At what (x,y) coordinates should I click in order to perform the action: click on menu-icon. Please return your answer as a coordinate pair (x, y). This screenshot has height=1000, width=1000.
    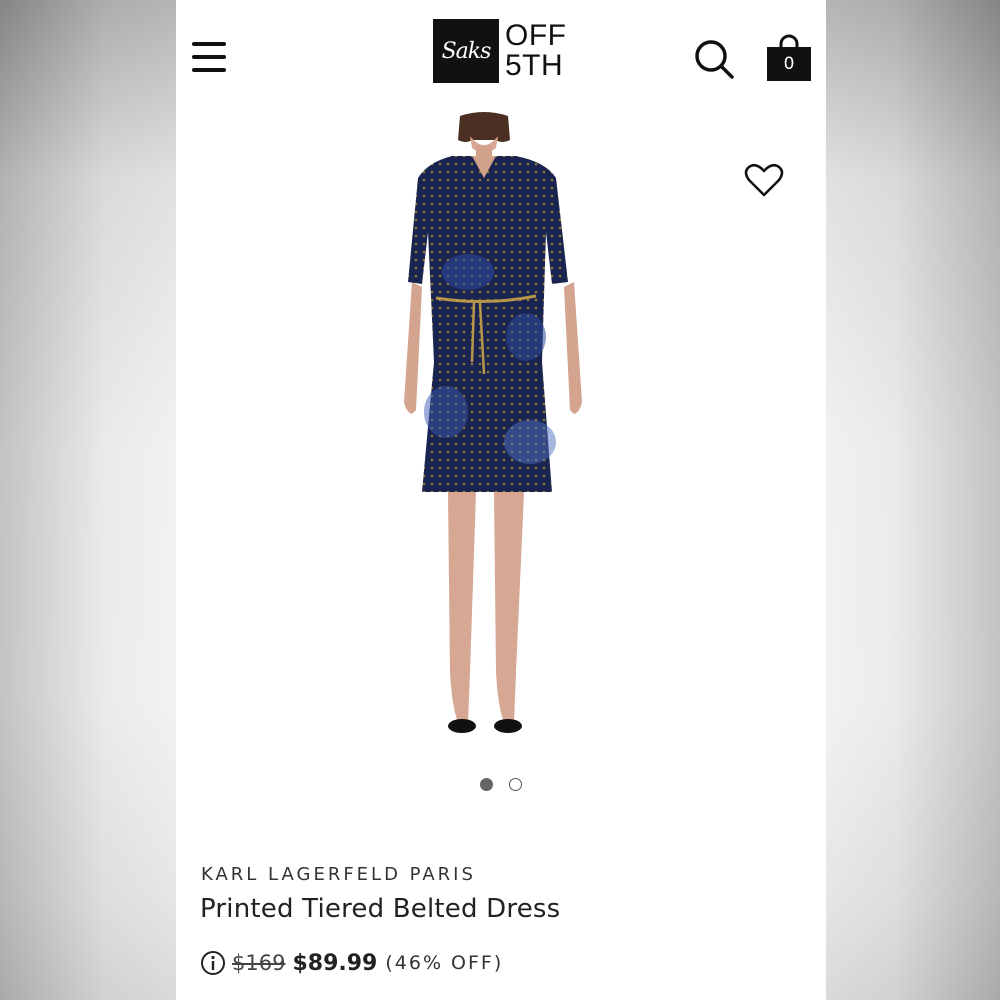
    Looking at the image, I should click on (209, 57).